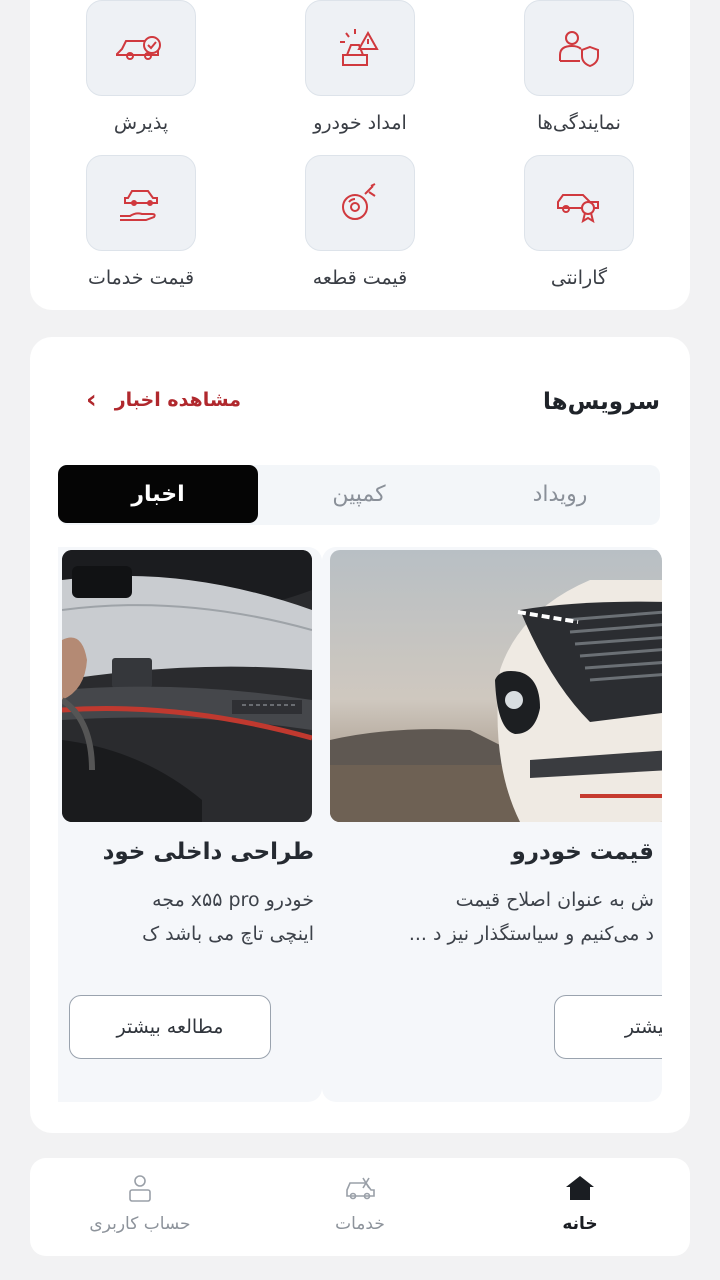 The height and width of the screenshot is (1280, 720). Describe the element at coordinates (228, 917) in the screenshot. I see `news-card-description: خودرو x۵۵ pro مجه اینچی تاچ می باشد ک` at that location.